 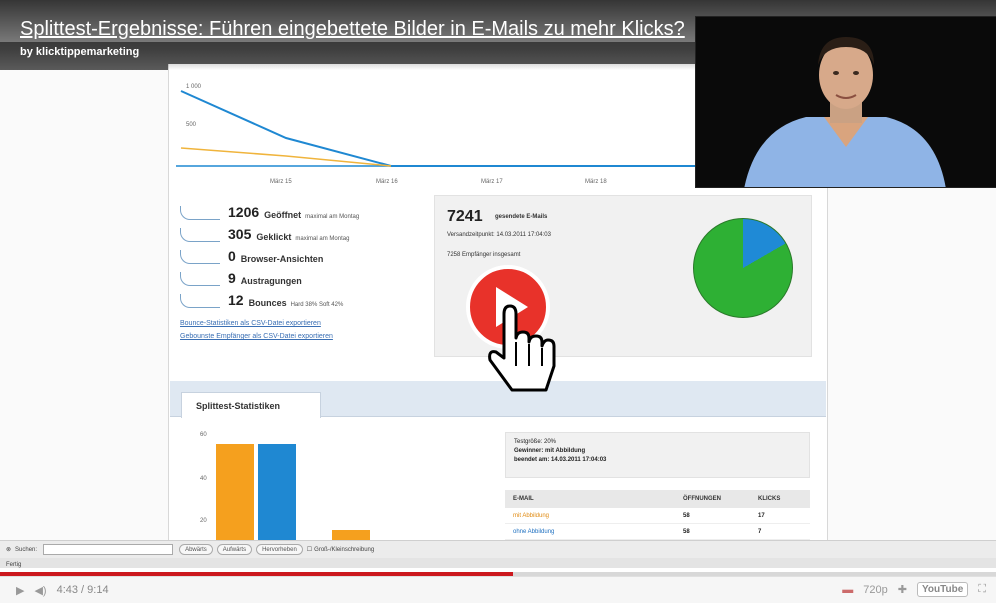 What do you see at coordinates (914, 589) in the screenshot?
I see `player-right-controls: ▬ 720p ✚ YouTube ⛶` at bounding box center [914, 589].